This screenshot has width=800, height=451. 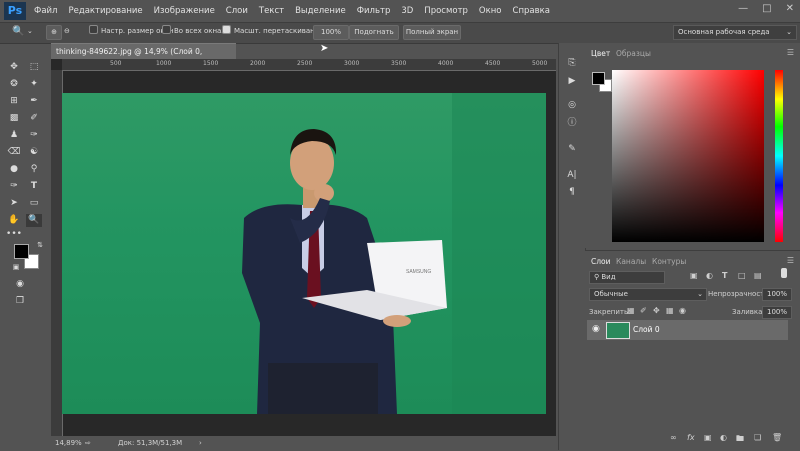 I want to click on ruler-tick-label: 2000, so click(x=258, y=63).